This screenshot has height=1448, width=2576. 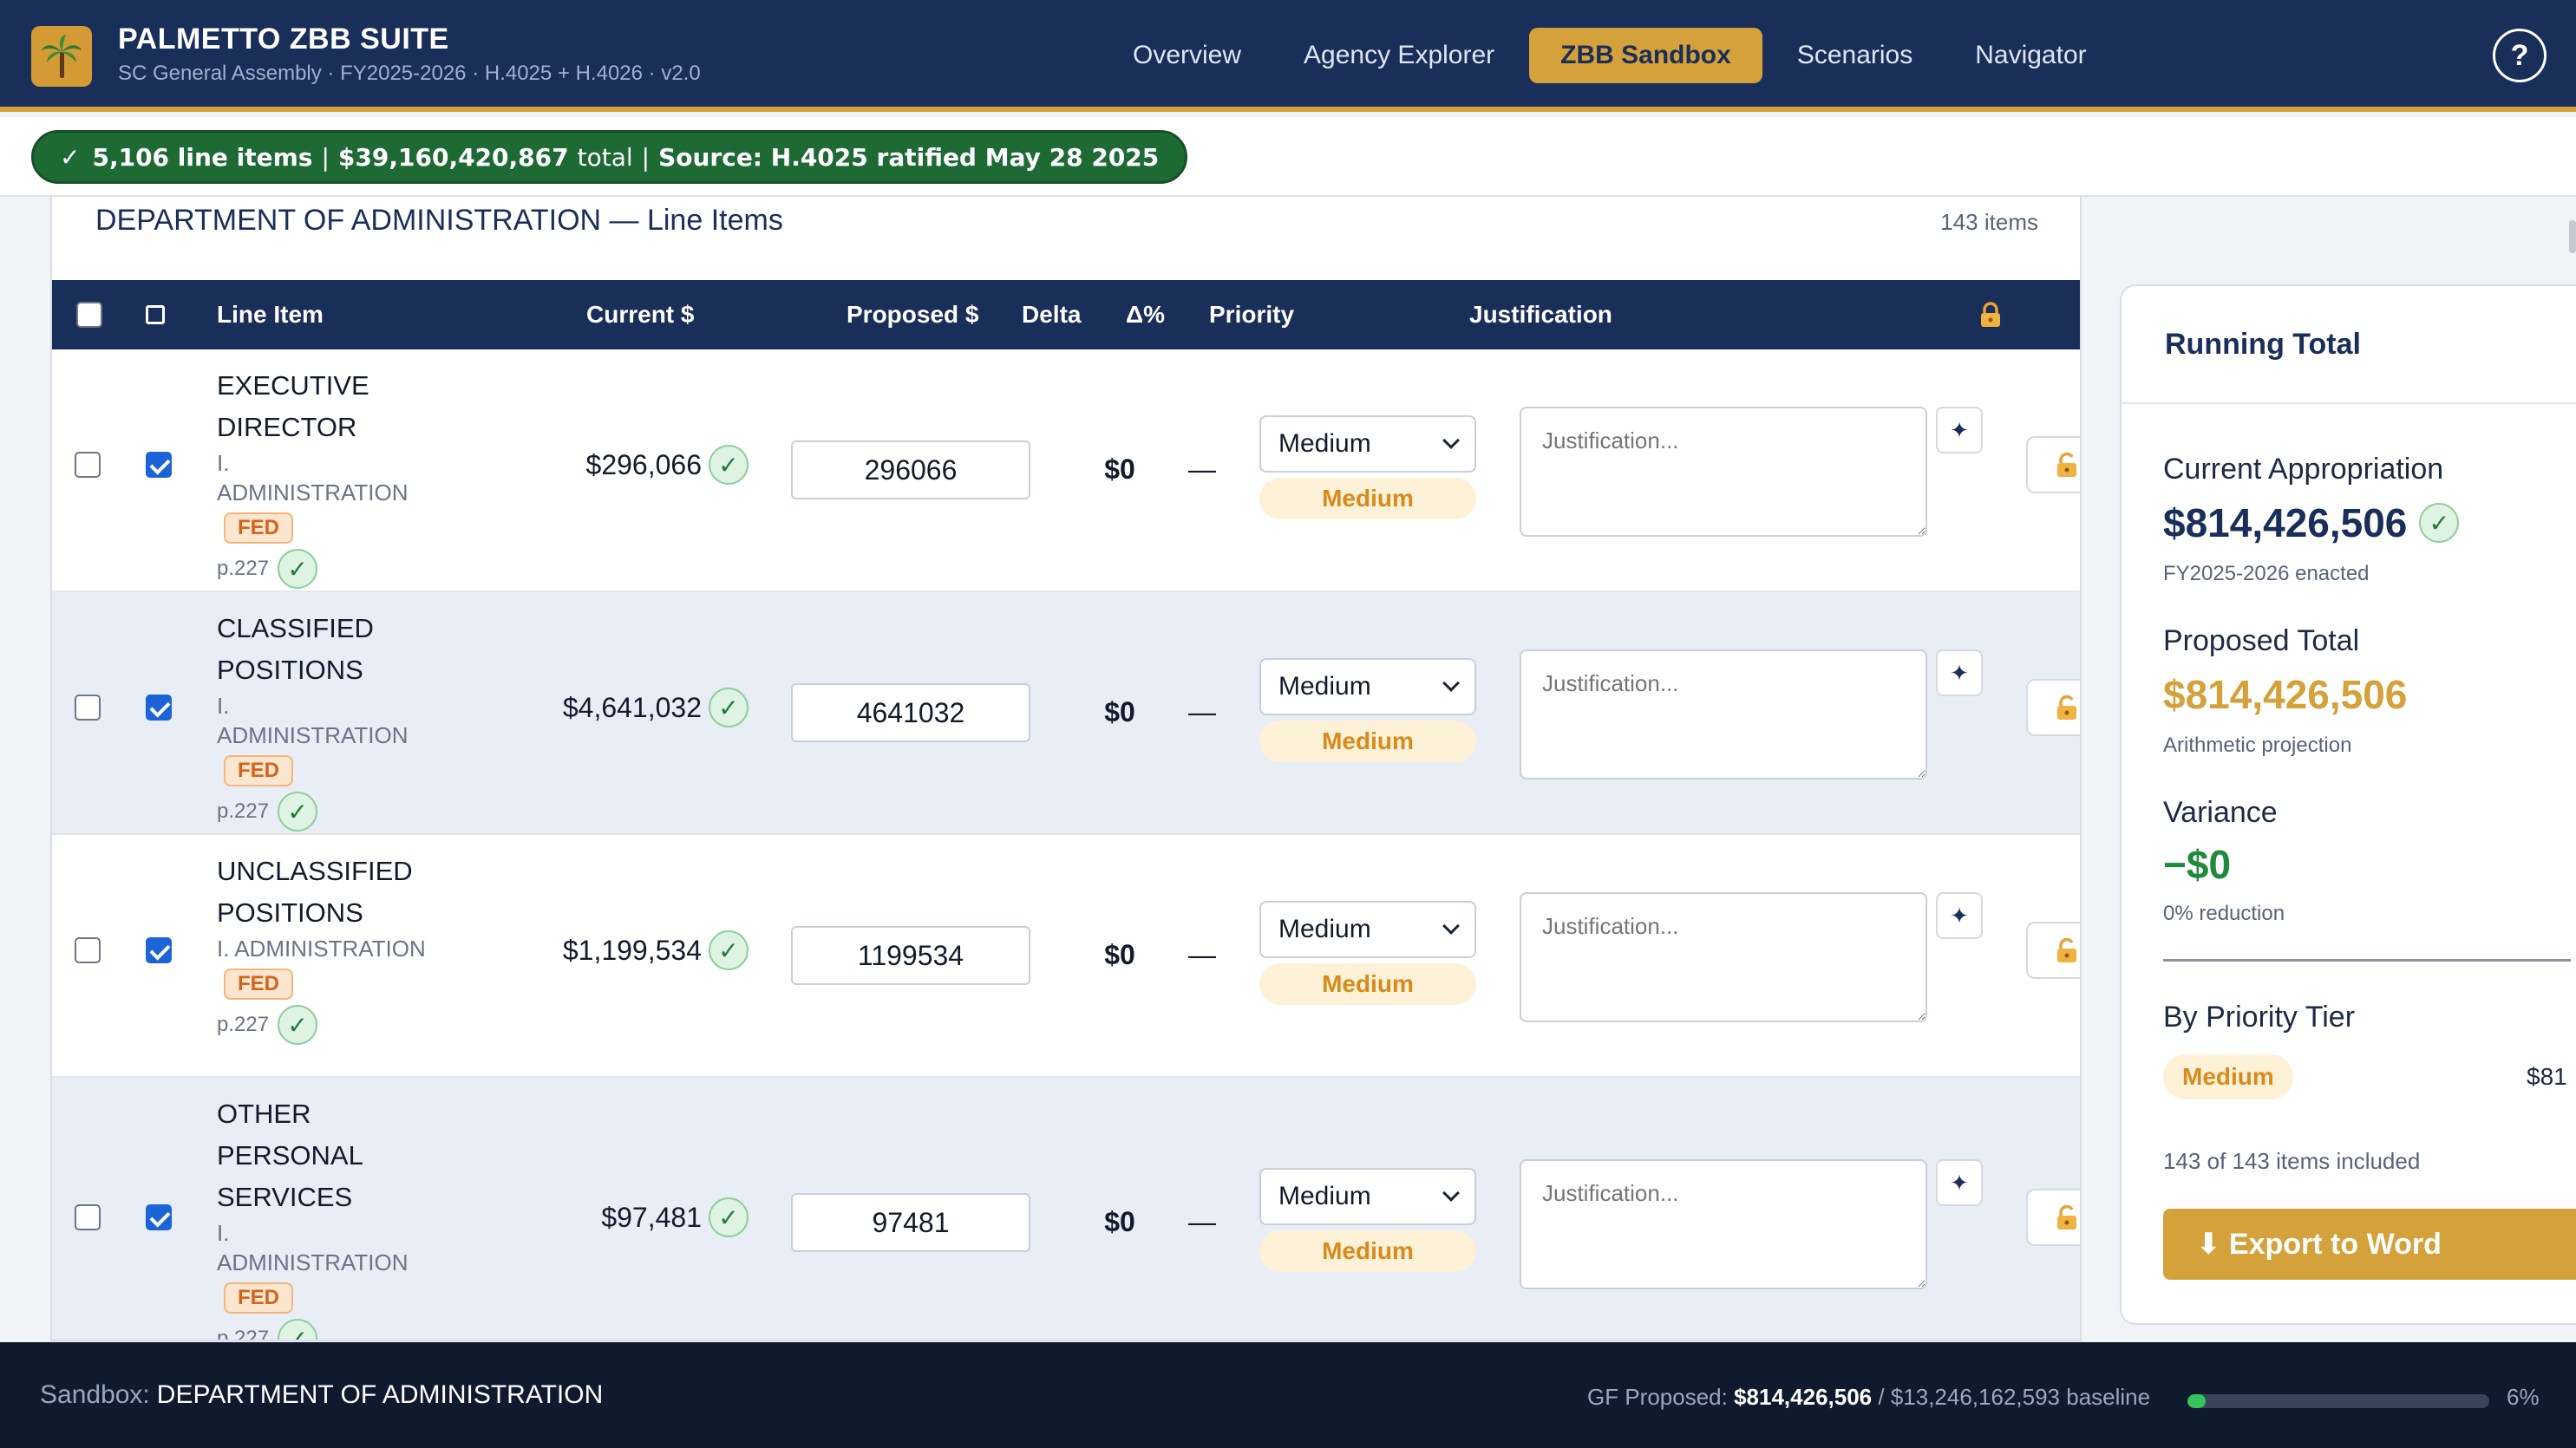 I want to click on palmetto-tree-icon, so click(x=61, y=56).